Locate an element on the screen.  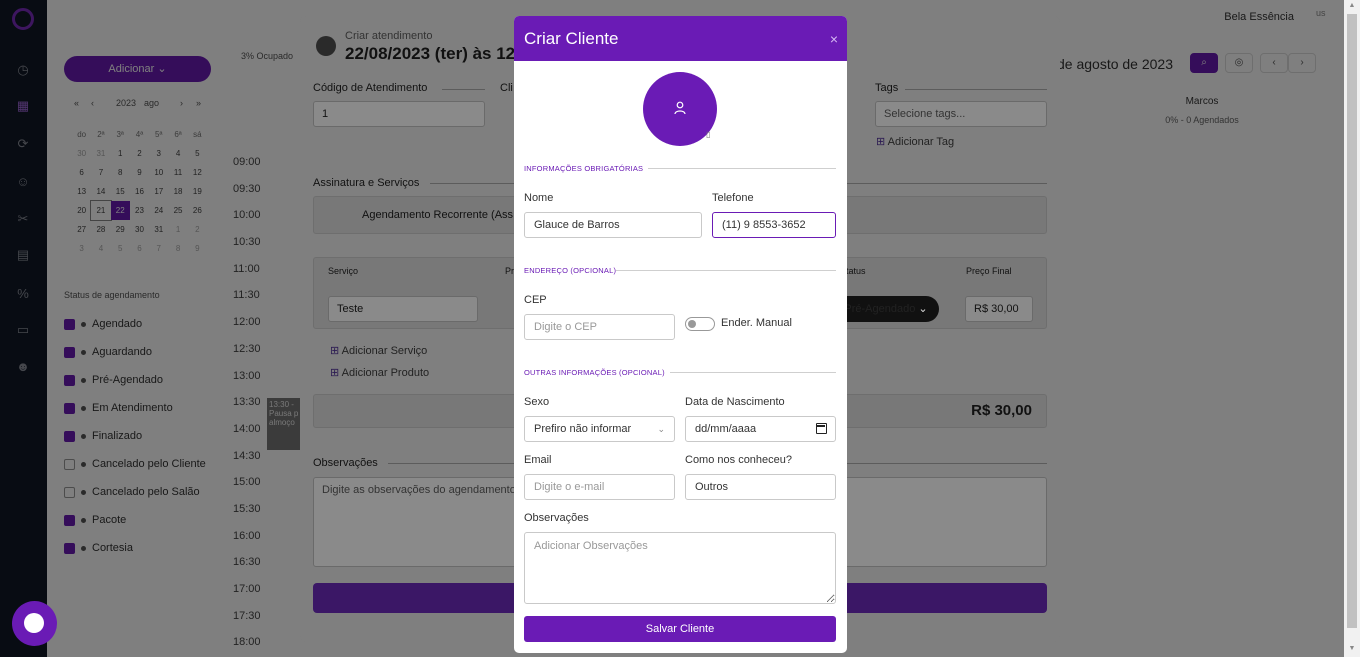
conheceu-label: Como nos conheceu? is located at coordinates (739, 460).